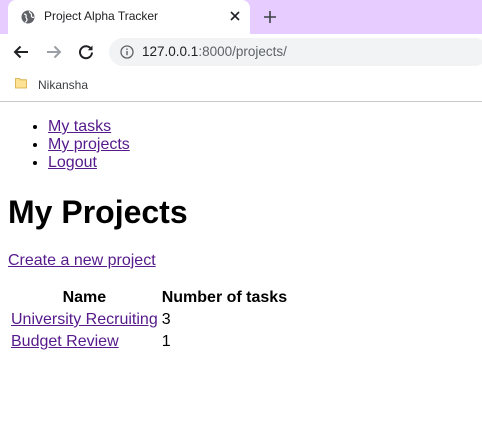  Describe the element at coordinates (166, 341) in the screenshot. I see `task-count-cell: 1` at that location.